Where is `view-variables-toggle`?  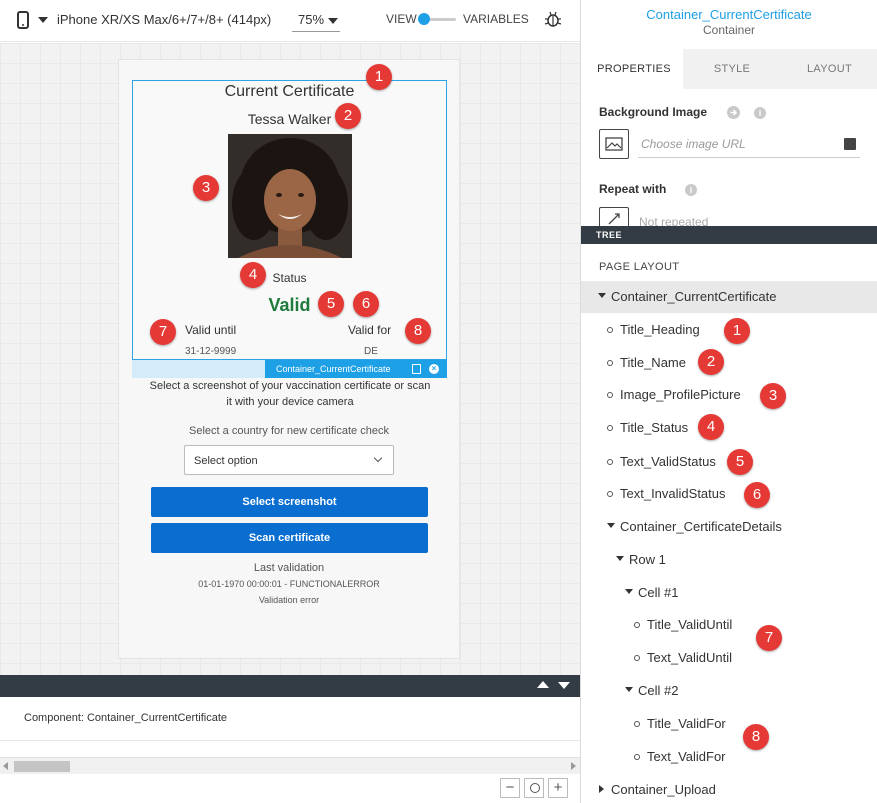 view-variables-toggle is located at coordinates (437, 20).